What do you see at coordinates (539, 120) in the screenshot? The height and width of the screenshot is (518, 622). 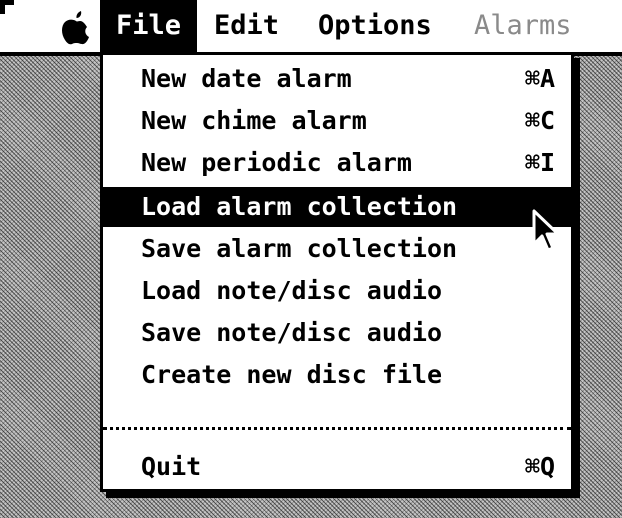 I see `shortcut-label: ⌘C` at bounding box center [539, 120].